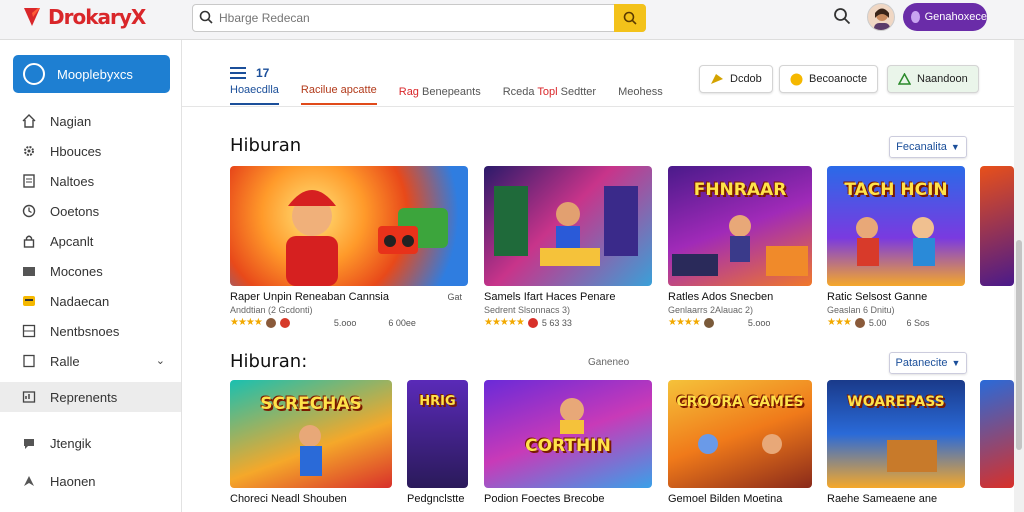  I want to click on game-thumbnail-title: FHNRAAR, so click(740, 190).